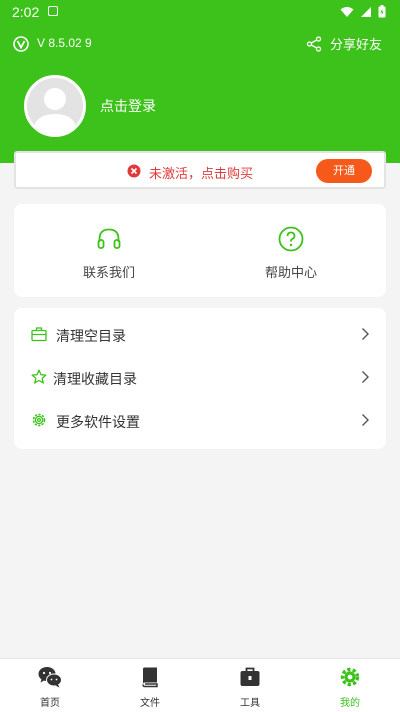 This screenshot has height=712, width=400. I want to click on share-button: 分享好友, so click(344, 43).